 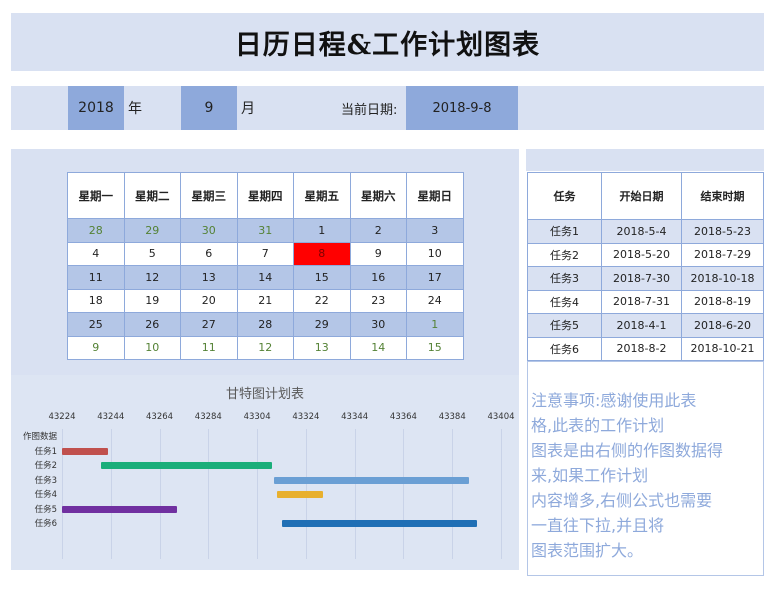 What do you see at coordinates (39, 437) in the screenshot?
I see `y-category-label: 作图数据` at bounding box center [39, 437].